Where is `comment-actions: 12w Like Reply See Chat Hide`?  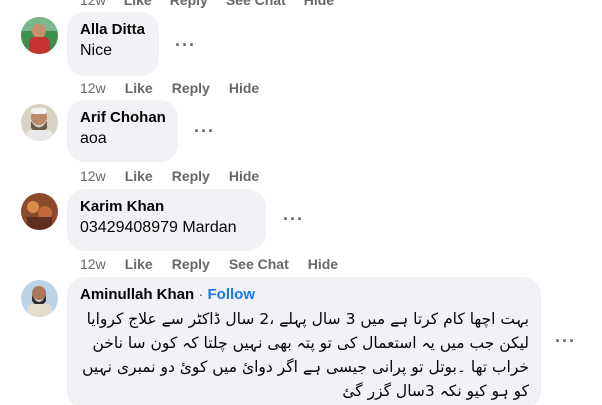 comment-actions: 12w Like Reply See Chat Hide is located at coordinates (218, 264).